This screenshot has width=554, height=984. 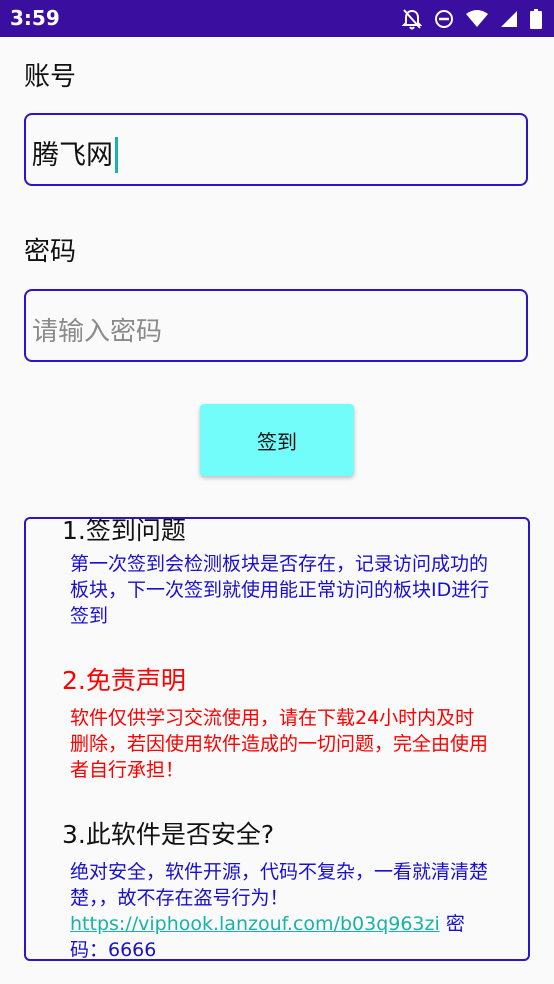 What do you see at coordinates (97, 332) in the screenshot?
I see `password-placeholder: 请输入密码` at bounding box center [97, 332].